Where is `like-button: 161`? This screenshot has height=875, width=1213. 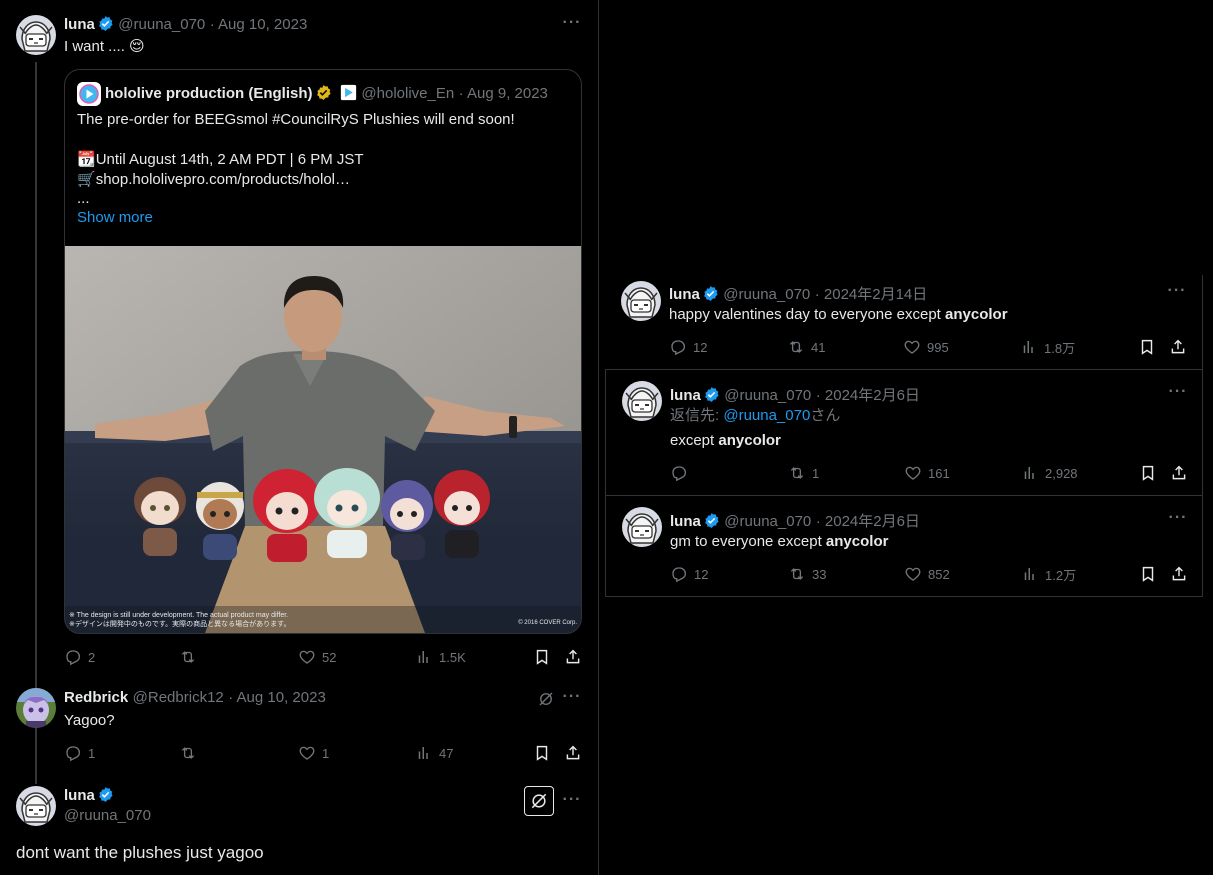 like-button: 161 is located at coordinates (927, 473).